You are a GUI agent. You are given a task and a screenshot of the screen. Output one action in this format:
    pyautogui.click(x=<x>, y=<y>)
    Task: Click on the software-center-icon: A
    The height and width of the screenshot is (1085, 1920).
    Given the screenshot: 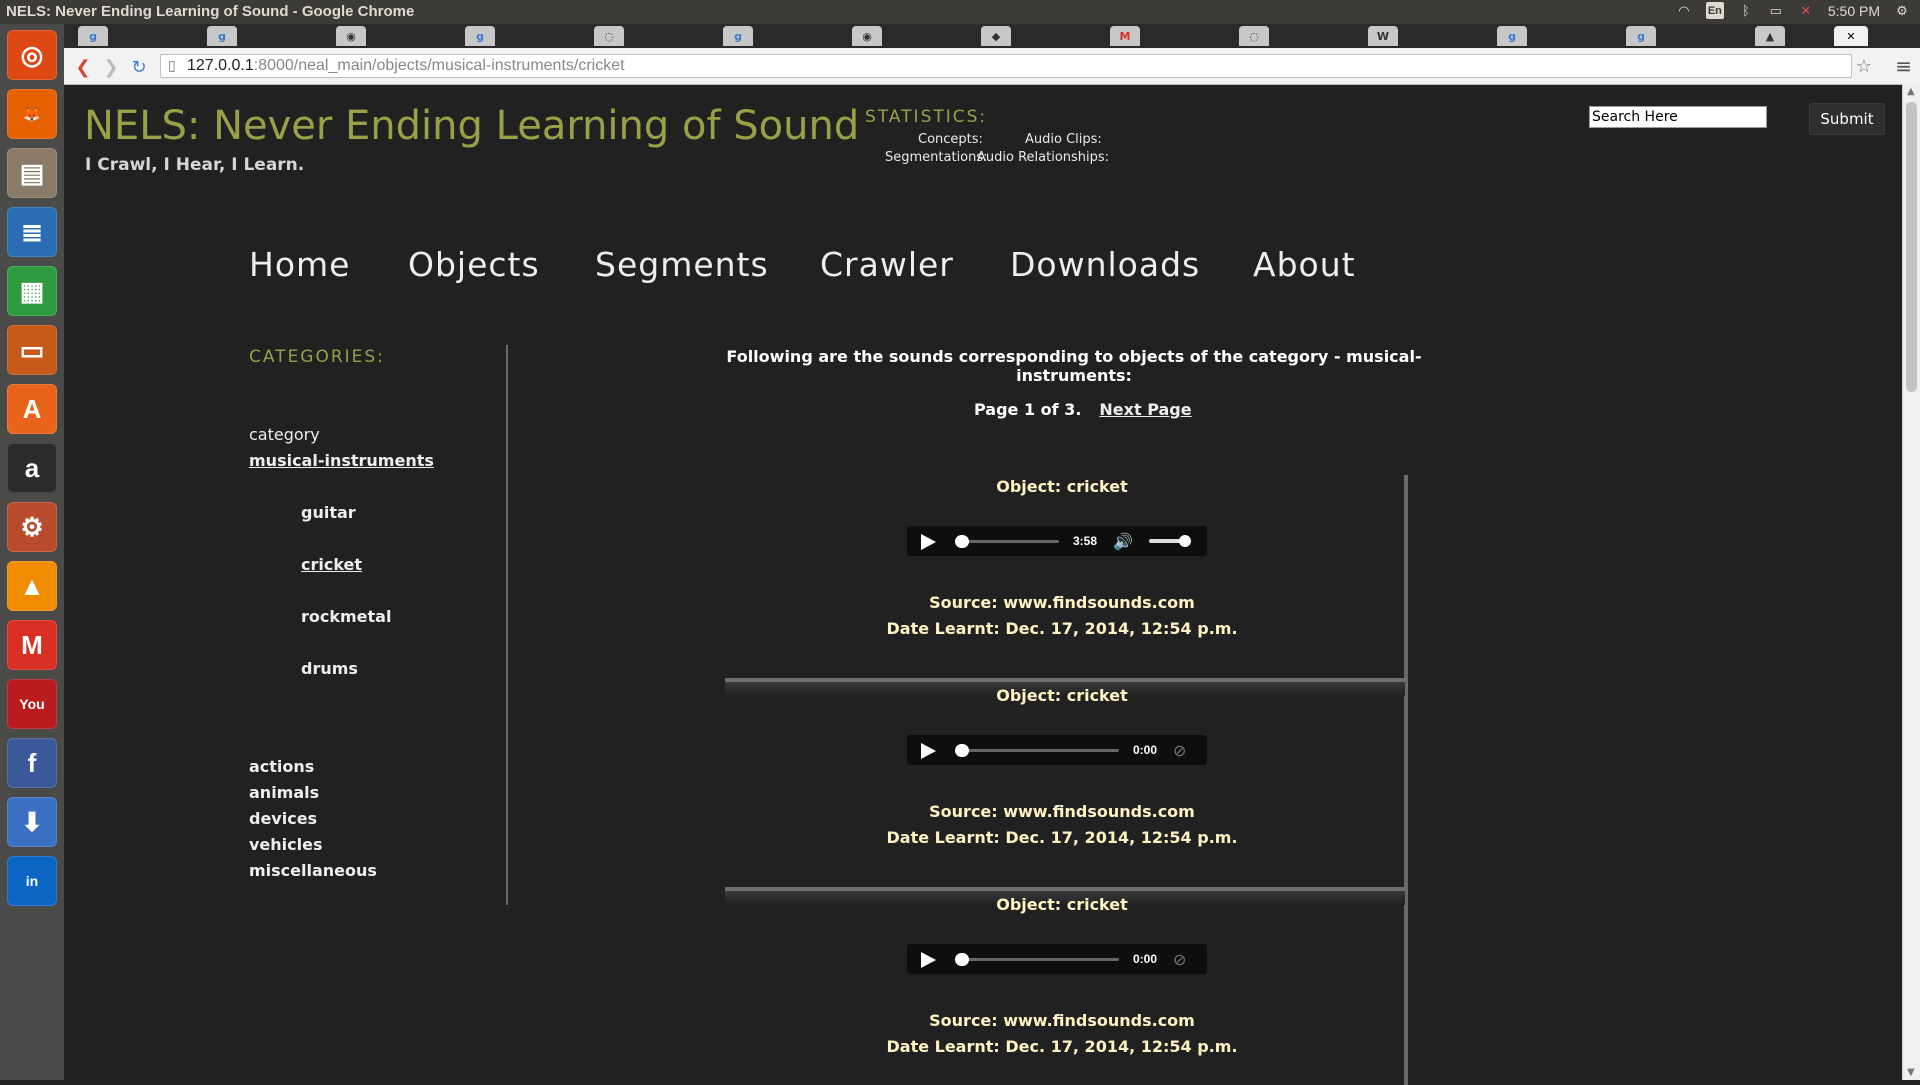 What is the action you would take?
    pyautogui.click(x=32, y=409)
    